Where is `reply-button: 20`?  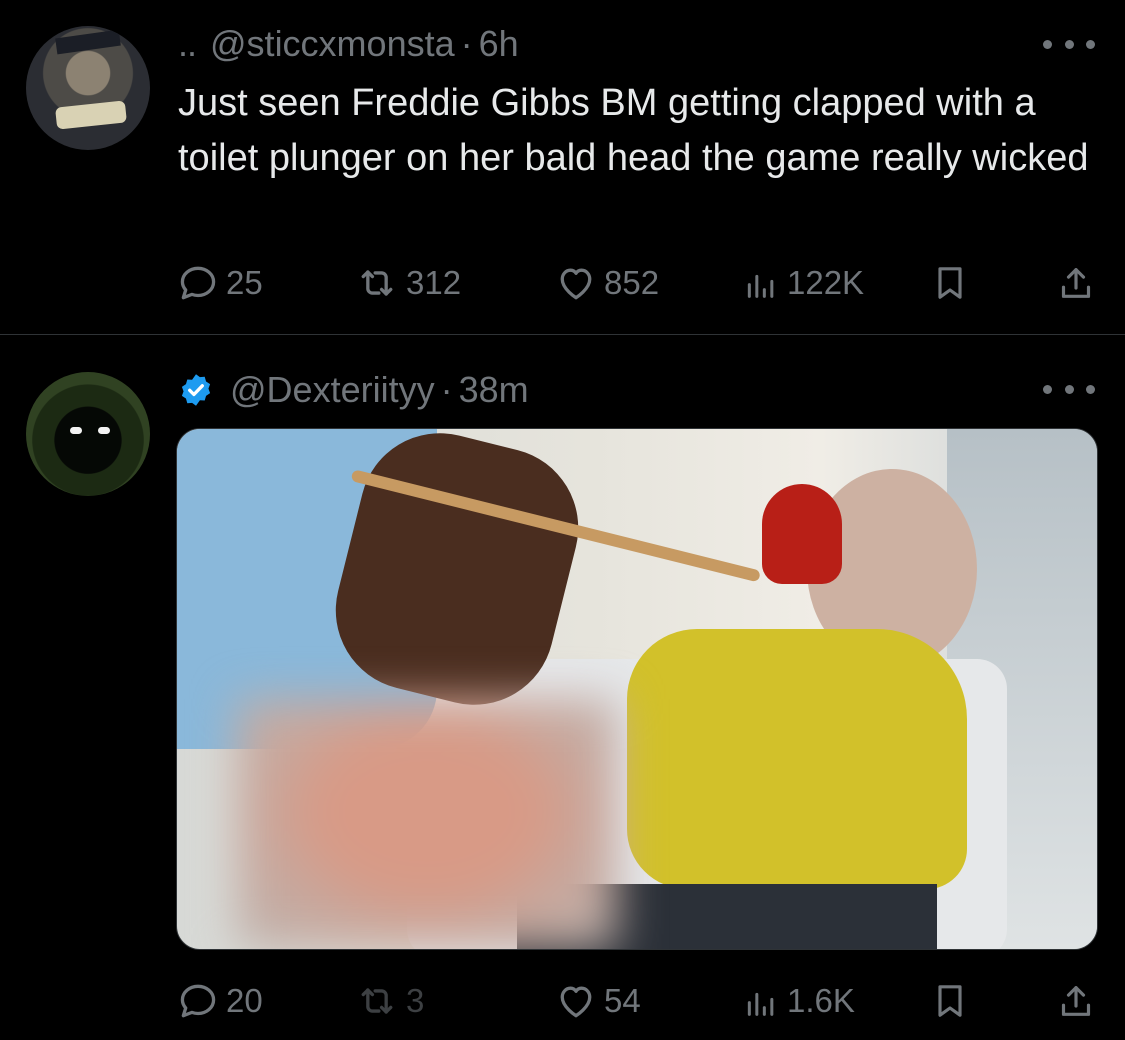 reply-button: 20 is located at coordinates (219, 1001).